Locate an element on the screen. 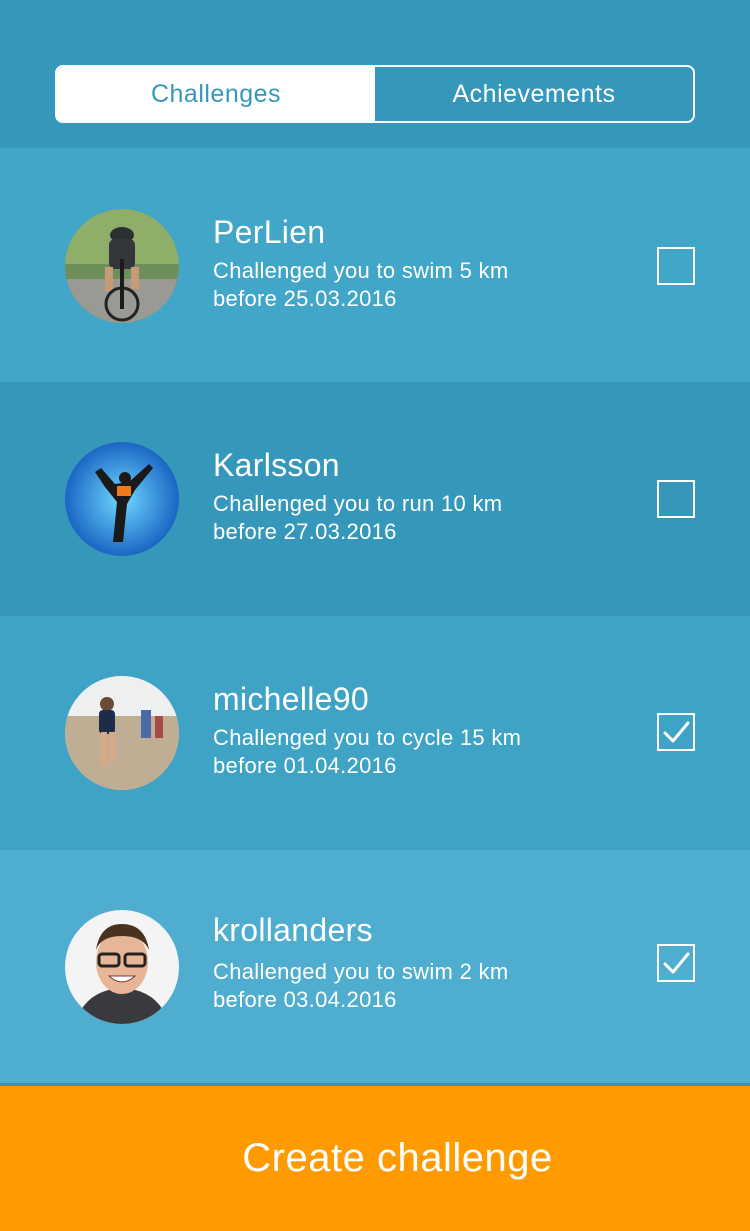  challenger-name: krollanders is located at coordinates (293, 930).